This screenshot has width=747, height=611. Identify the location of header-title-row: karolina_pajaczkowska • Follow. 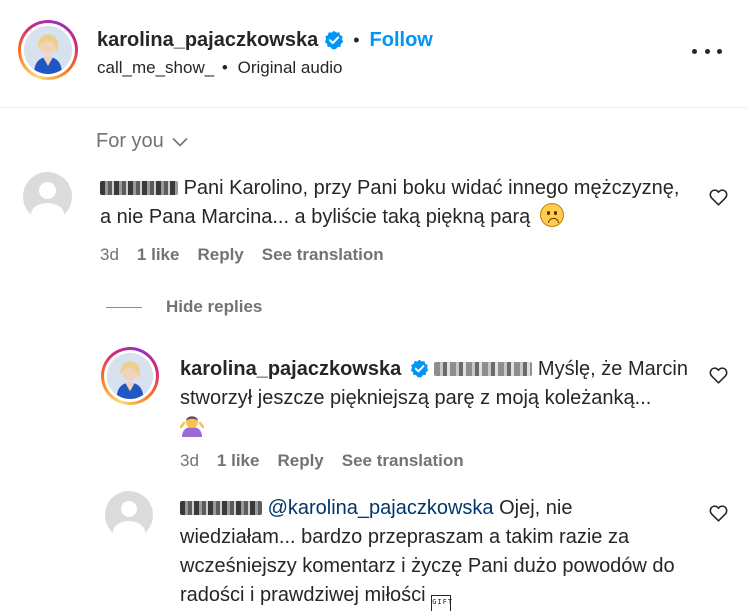
(265, 40).